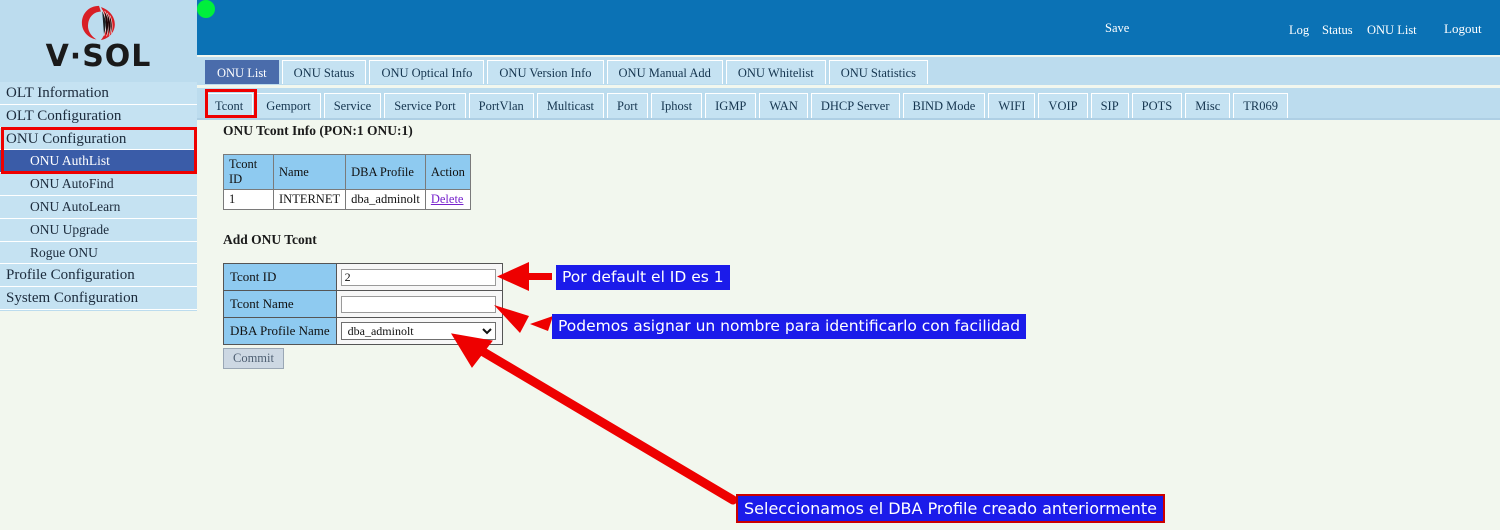 This screenshot has height=530, width=1500. I want to click on online-indicator-icon, so click(206, 9).